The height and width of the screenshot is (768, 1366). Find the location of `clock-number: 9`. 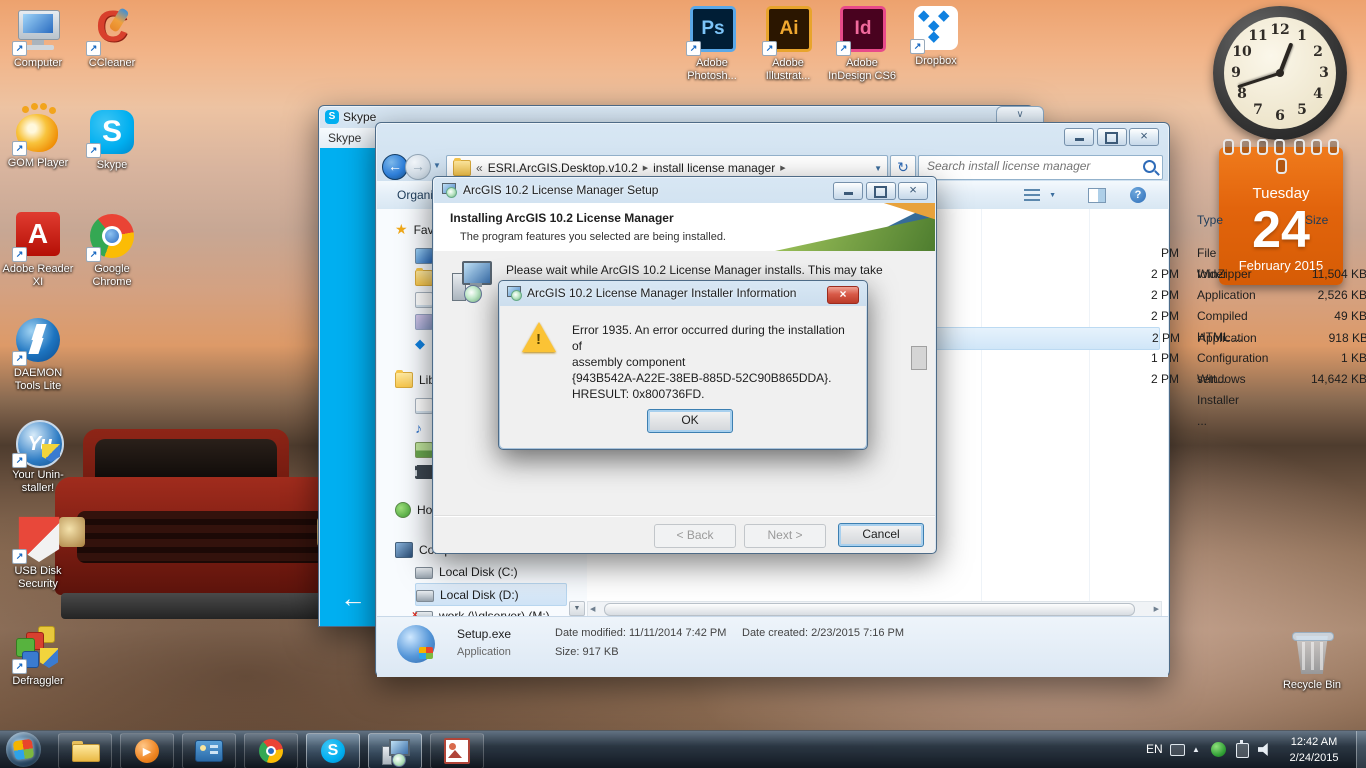

clock-number: 9 is located at coordinates (1236, 73).